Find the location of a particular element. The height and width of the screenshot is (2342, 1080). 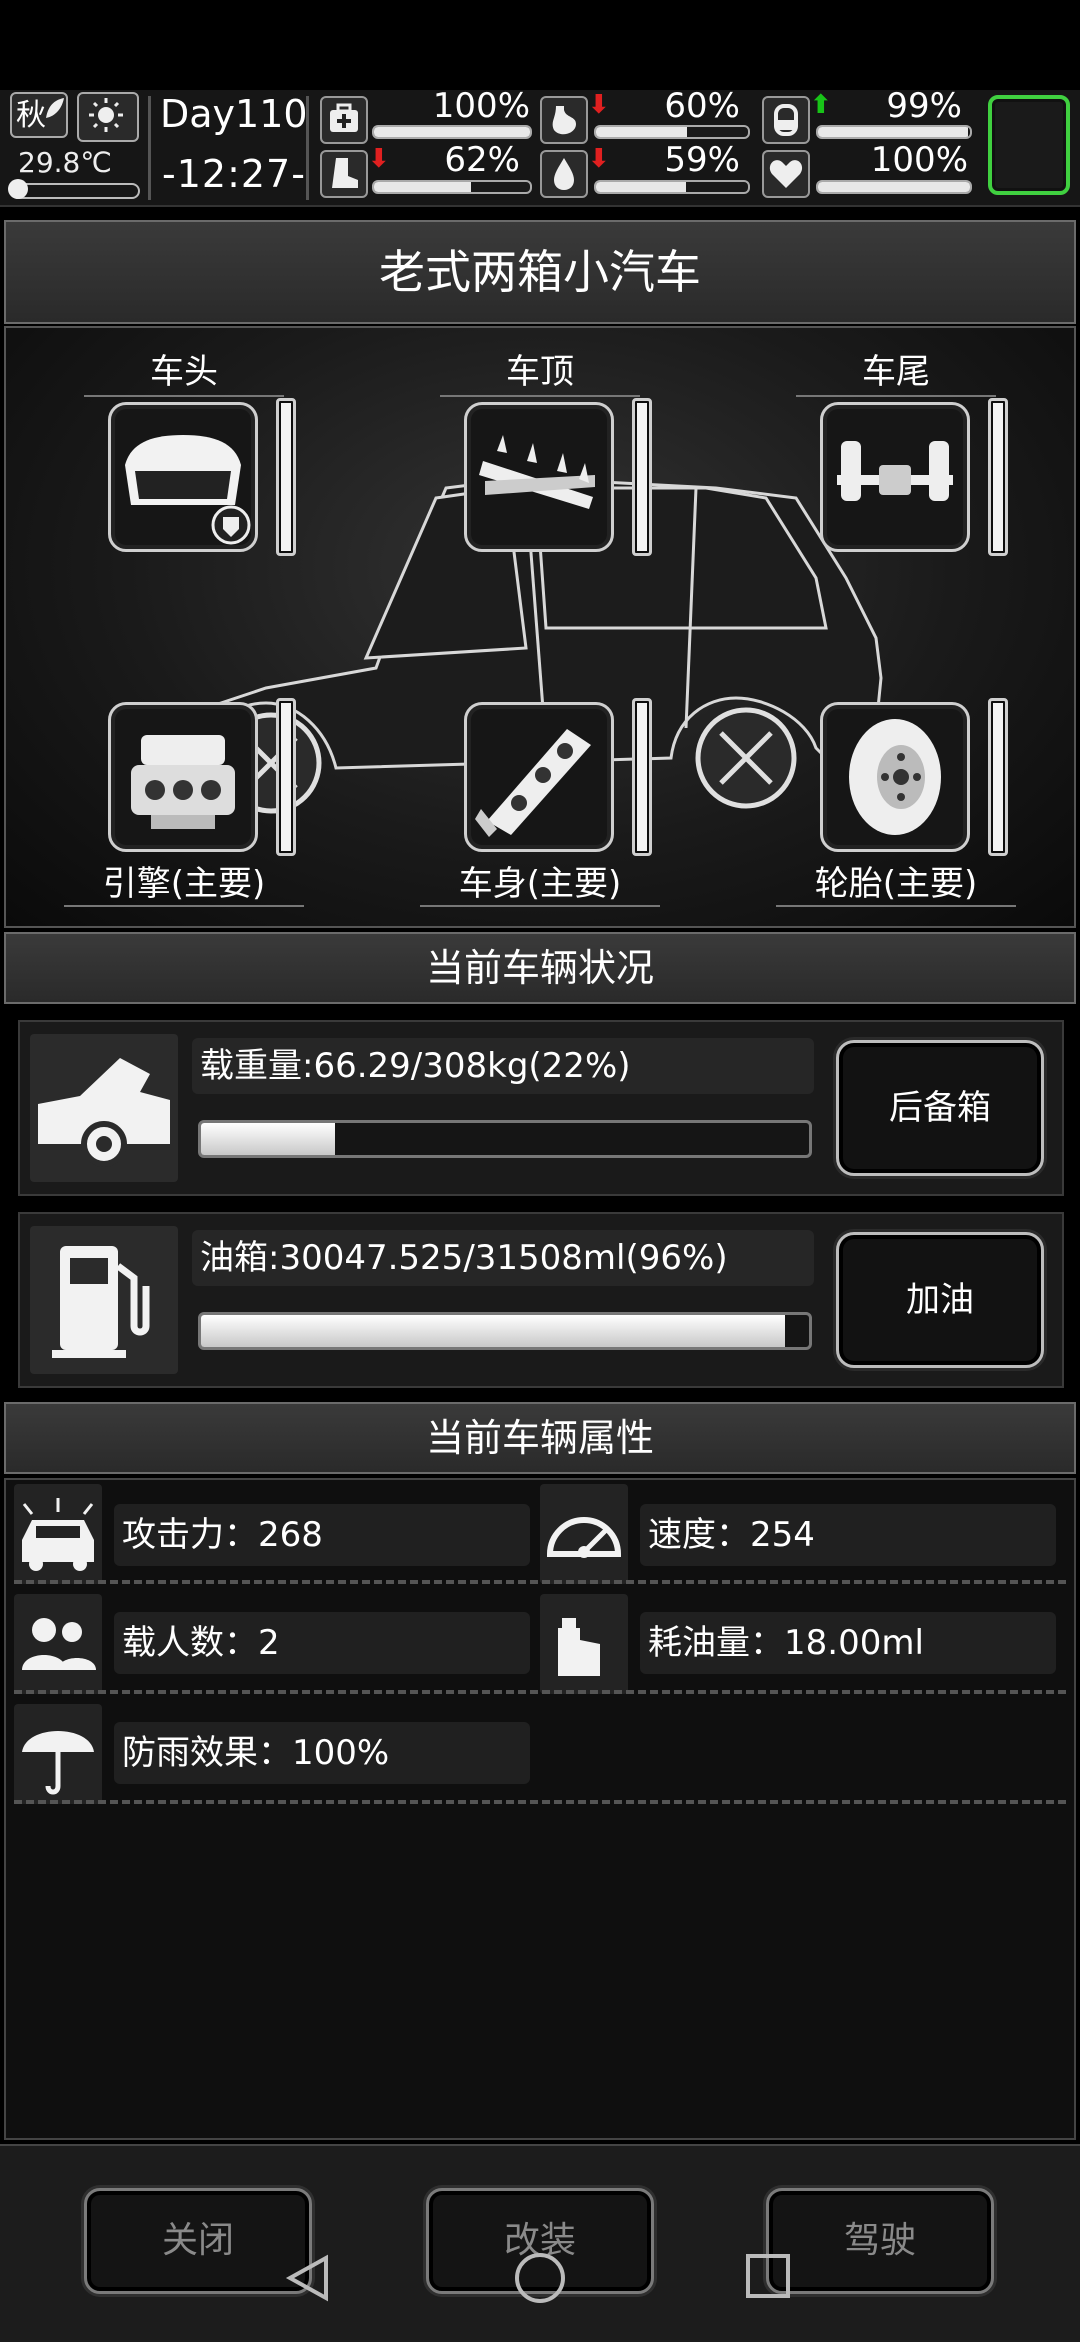

mood-bar is located at coordinates (894, 187).